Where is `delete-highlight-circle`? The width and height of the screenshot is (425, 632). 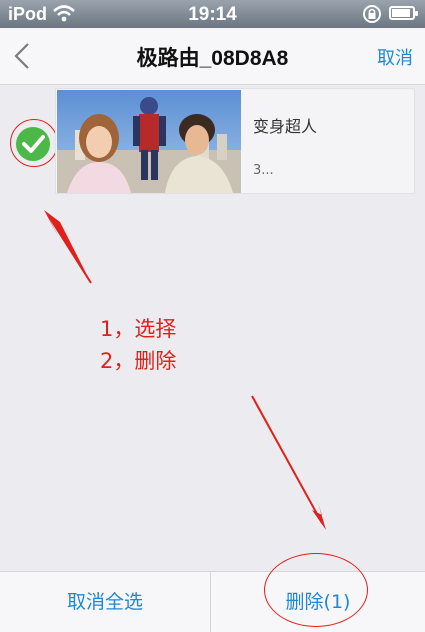 delete-highlight-circle is located at coordinates (316, 590).